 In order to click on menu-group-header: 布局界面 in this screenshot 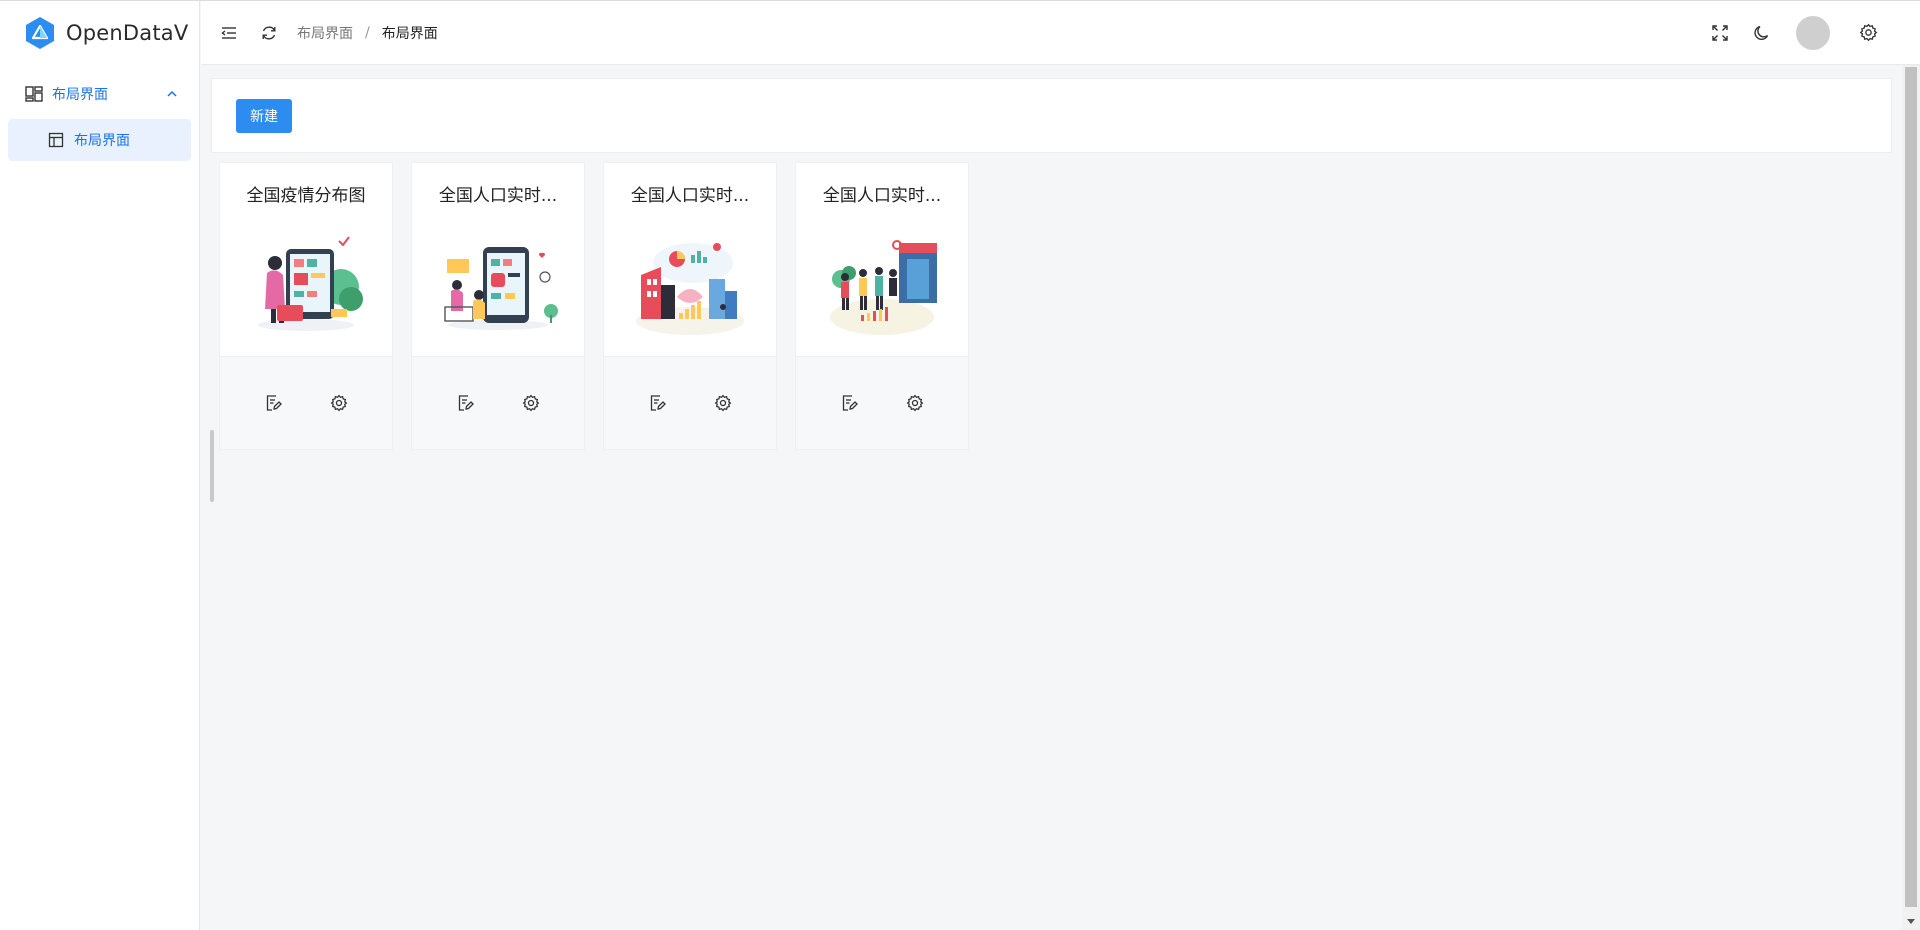, I will do `click(99, 94)`.